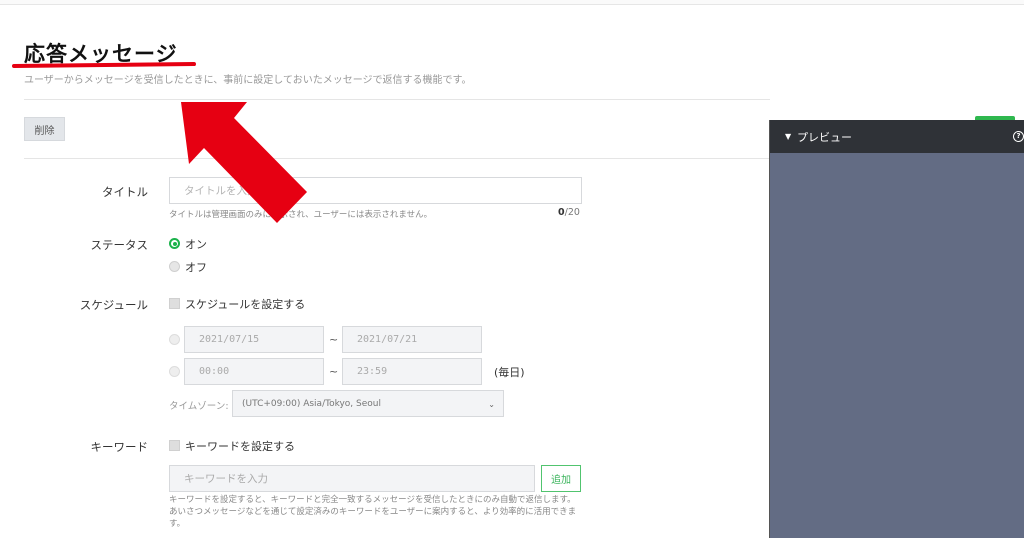  I want to click on start-date-value: 2021/07/15, so click(229, 339).